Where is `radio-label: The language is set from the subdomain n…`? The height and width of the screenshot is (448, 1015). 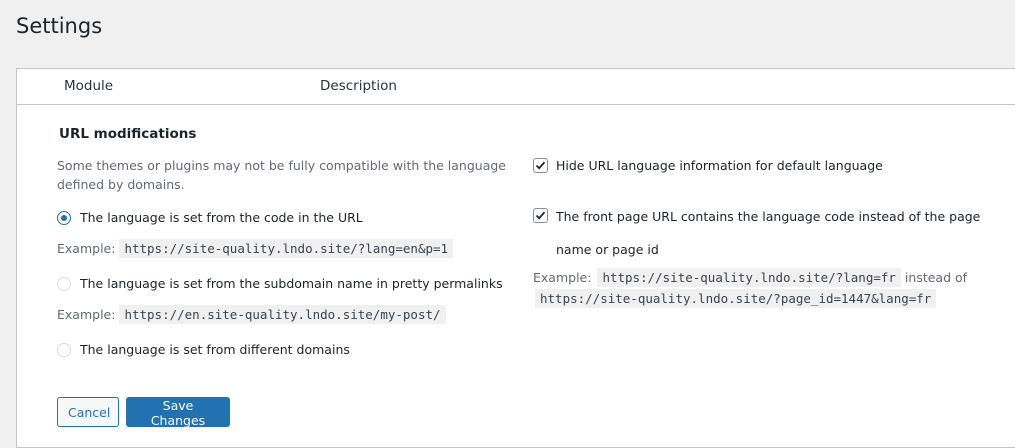
radio-label: The language is set from the subdomain n… is located at coordinates (291, 283).